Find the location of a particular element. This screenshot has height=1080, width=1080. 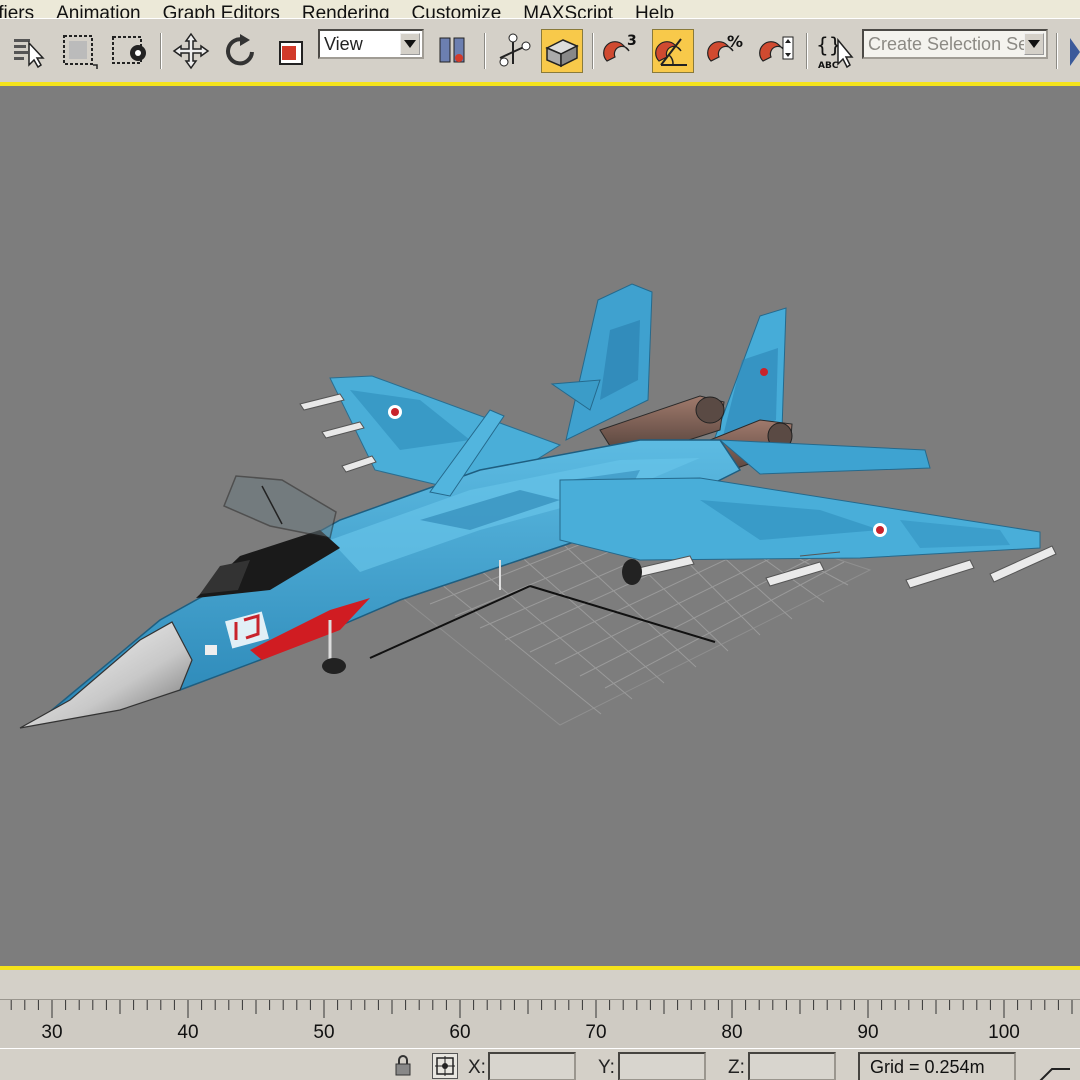

menu-animation: Animation is located at coordinates (98, 9).